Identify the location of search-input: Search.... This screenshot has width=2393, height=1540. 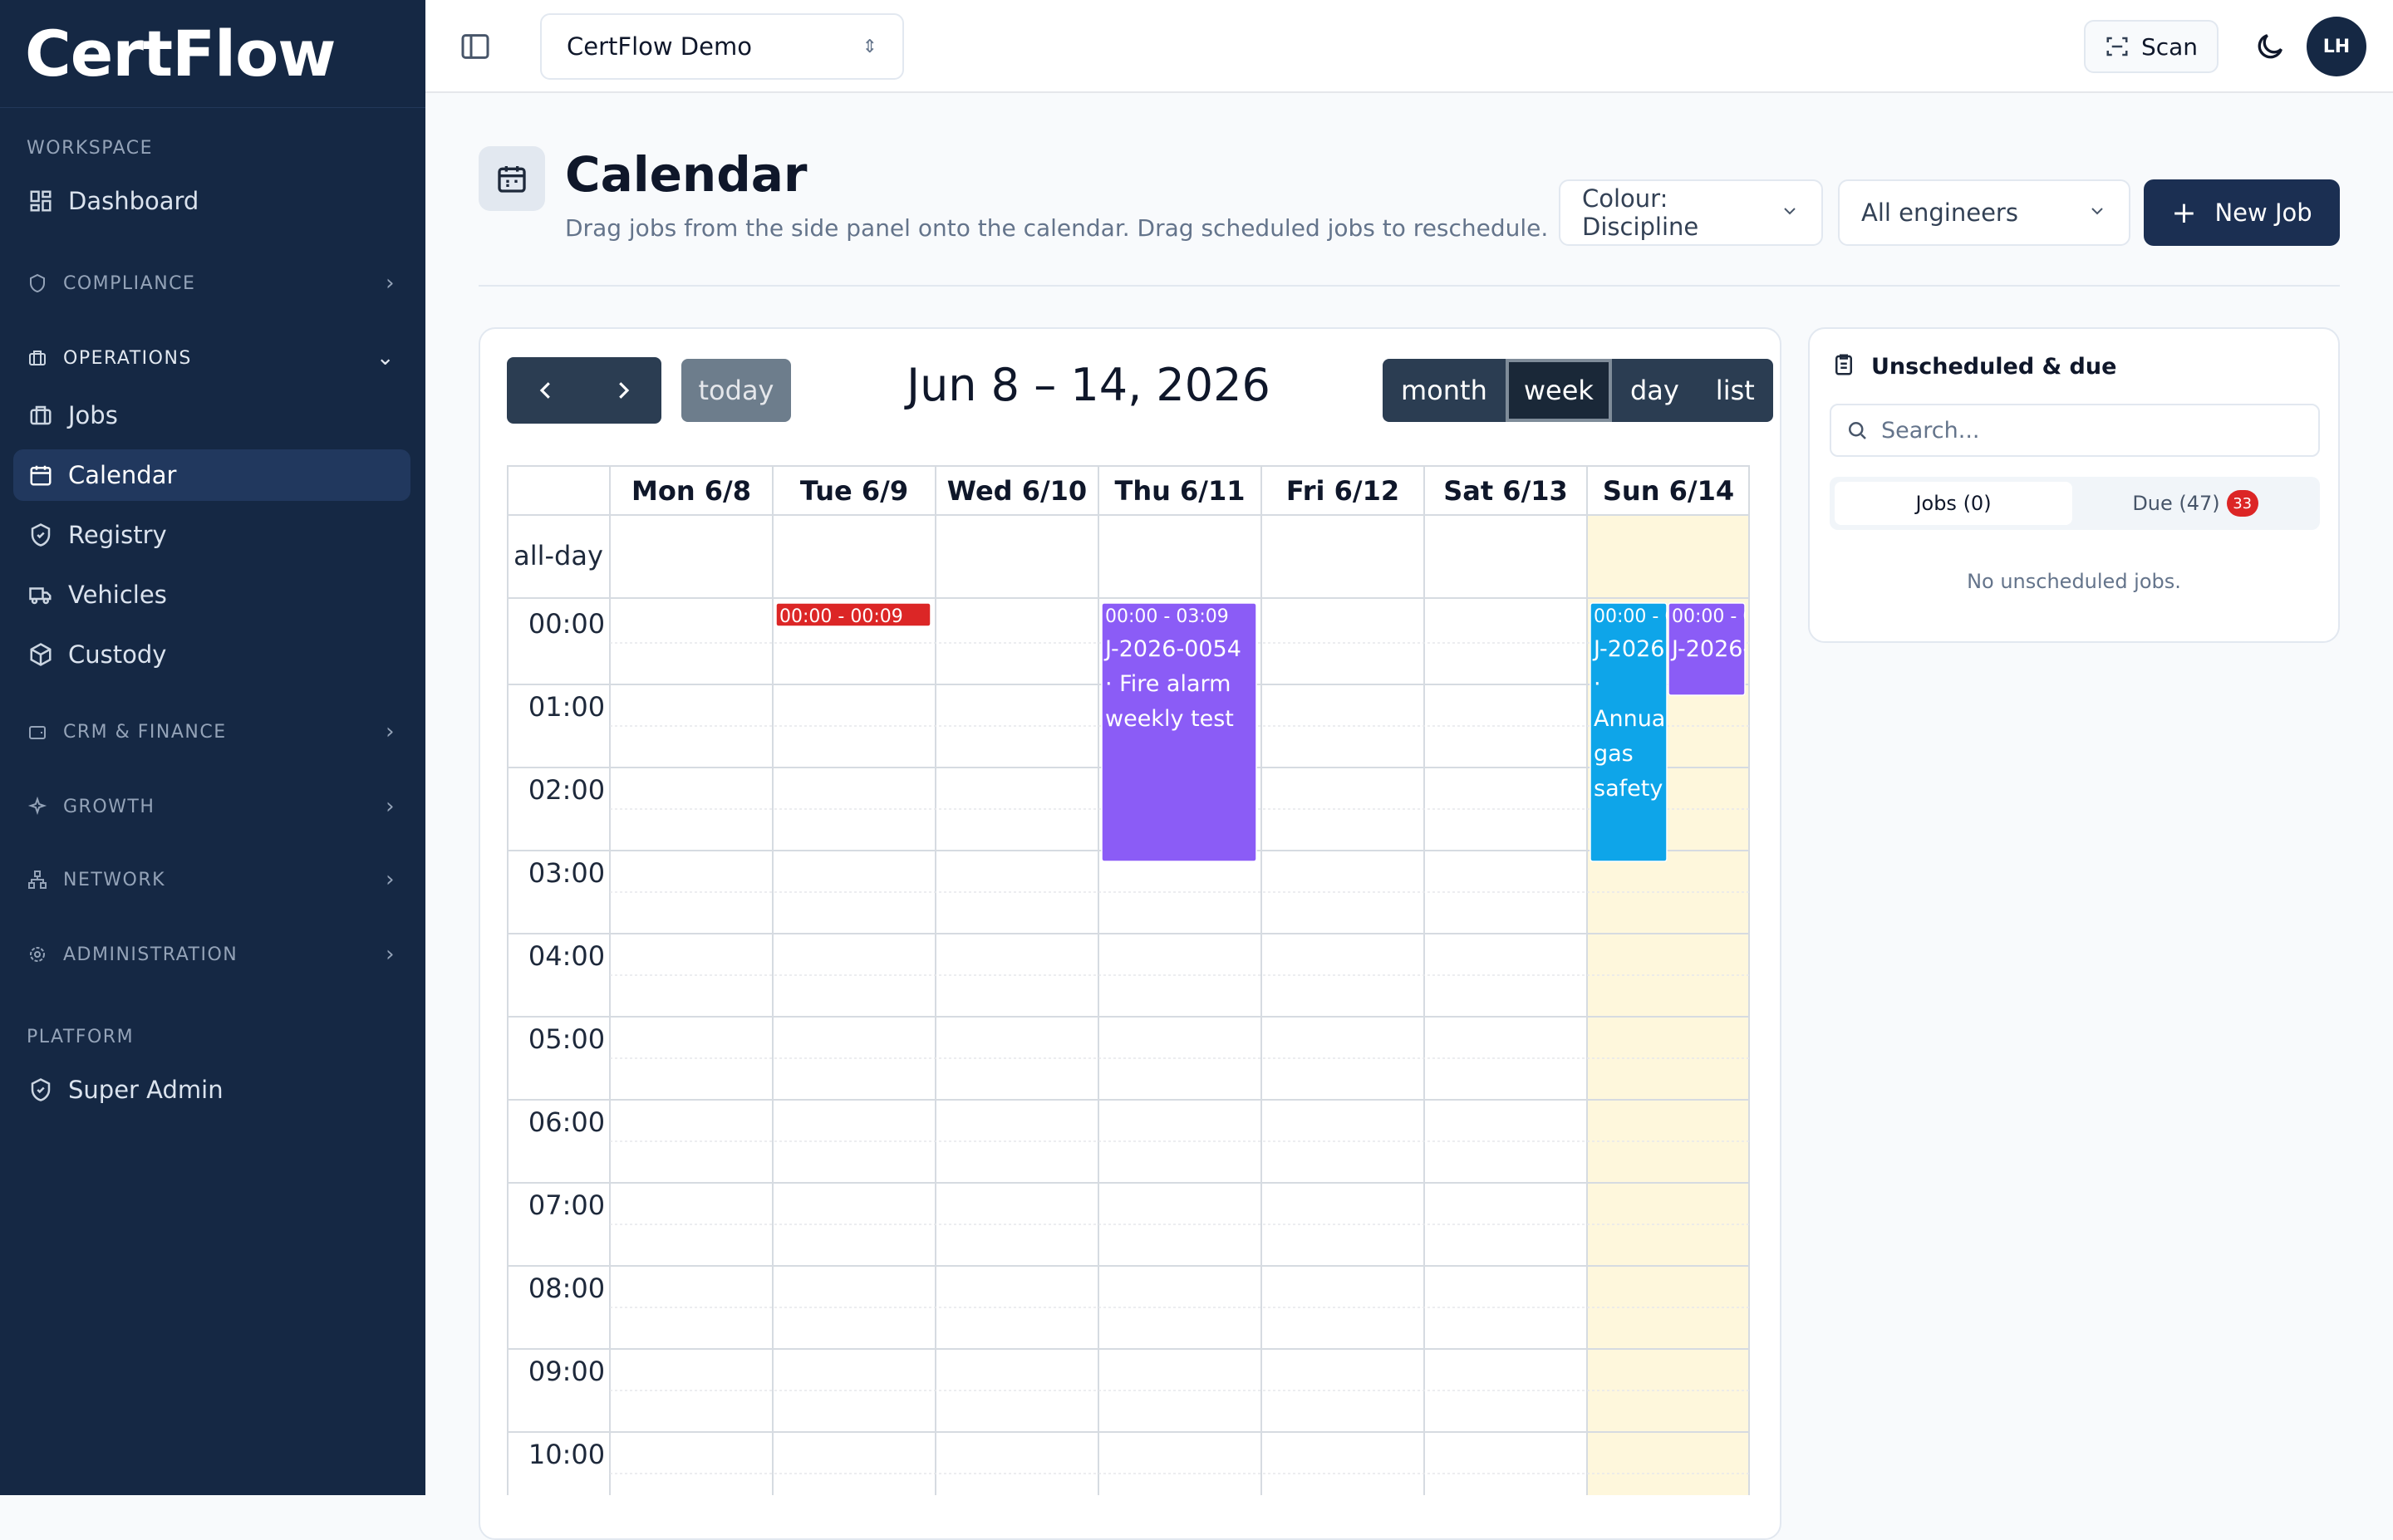
(2075, 430).